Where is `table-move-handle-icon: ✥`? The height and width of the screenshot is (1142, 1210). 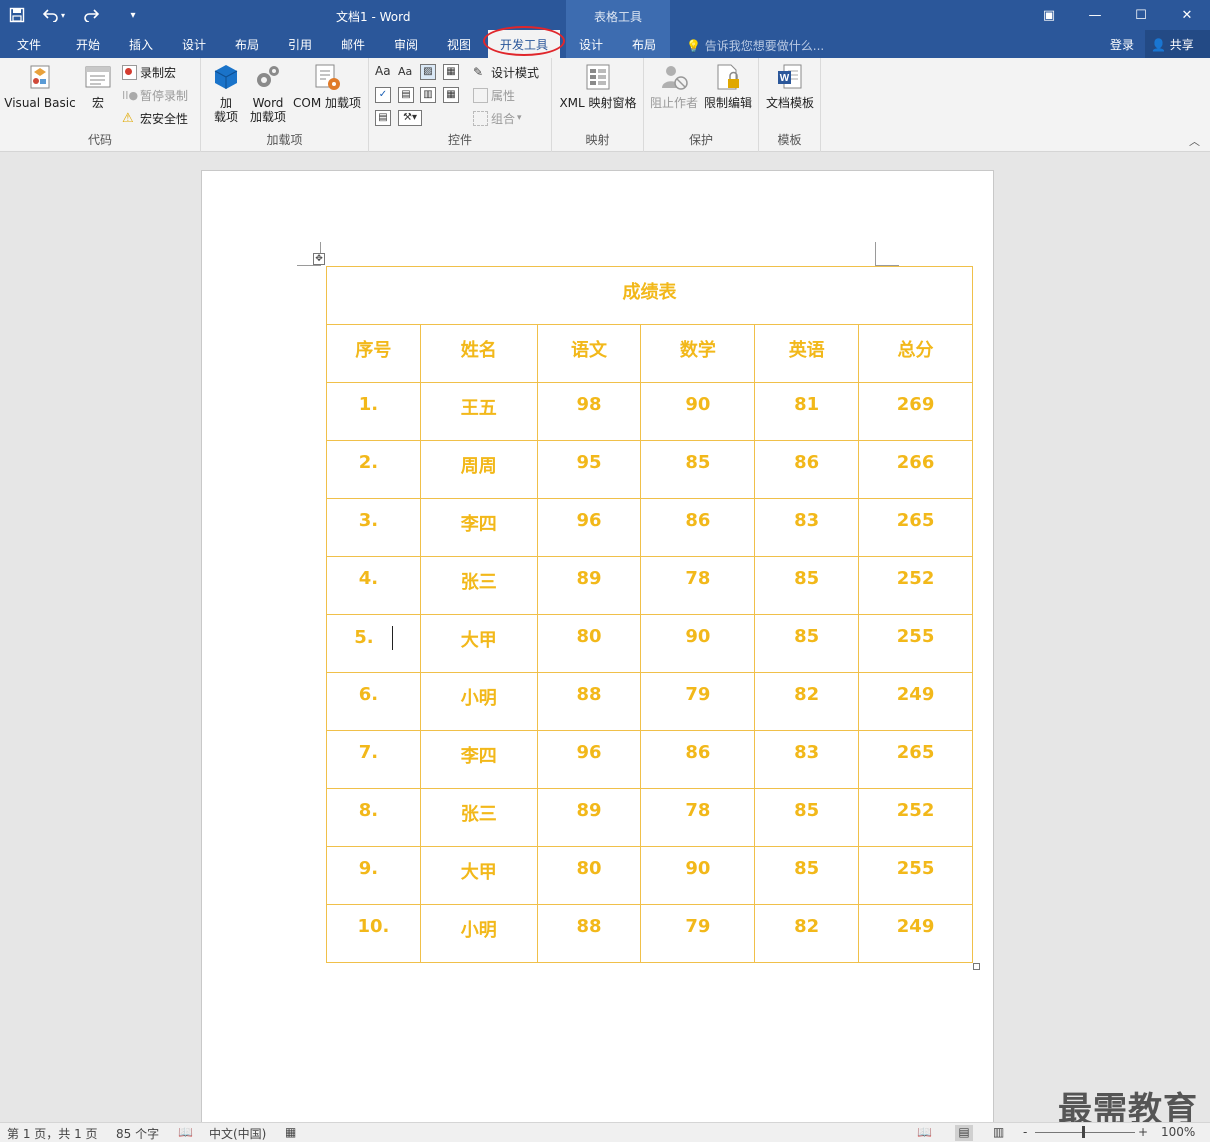
table-move-handle-icon: ✥ is located at coordinates (319, 259).